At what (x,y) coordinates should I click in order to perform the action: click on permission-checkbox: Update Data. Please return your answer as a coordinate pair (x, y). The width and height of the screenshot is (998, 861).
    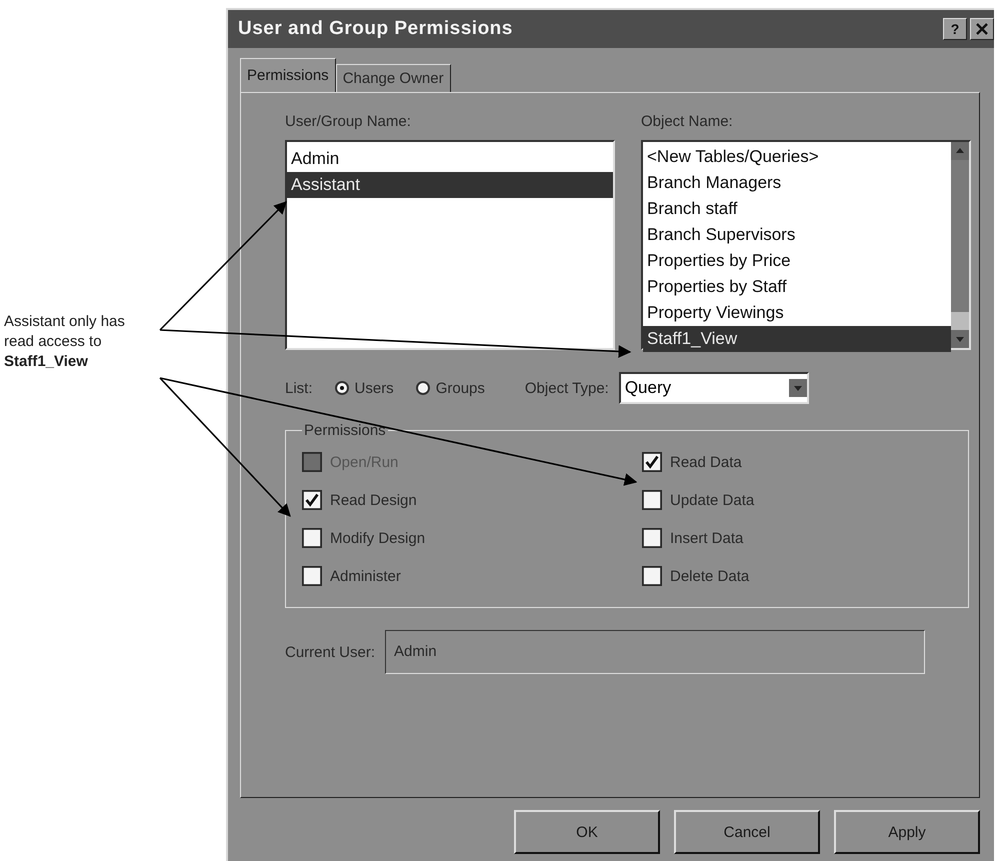
    Looking at the image, I should click on (698, 500).